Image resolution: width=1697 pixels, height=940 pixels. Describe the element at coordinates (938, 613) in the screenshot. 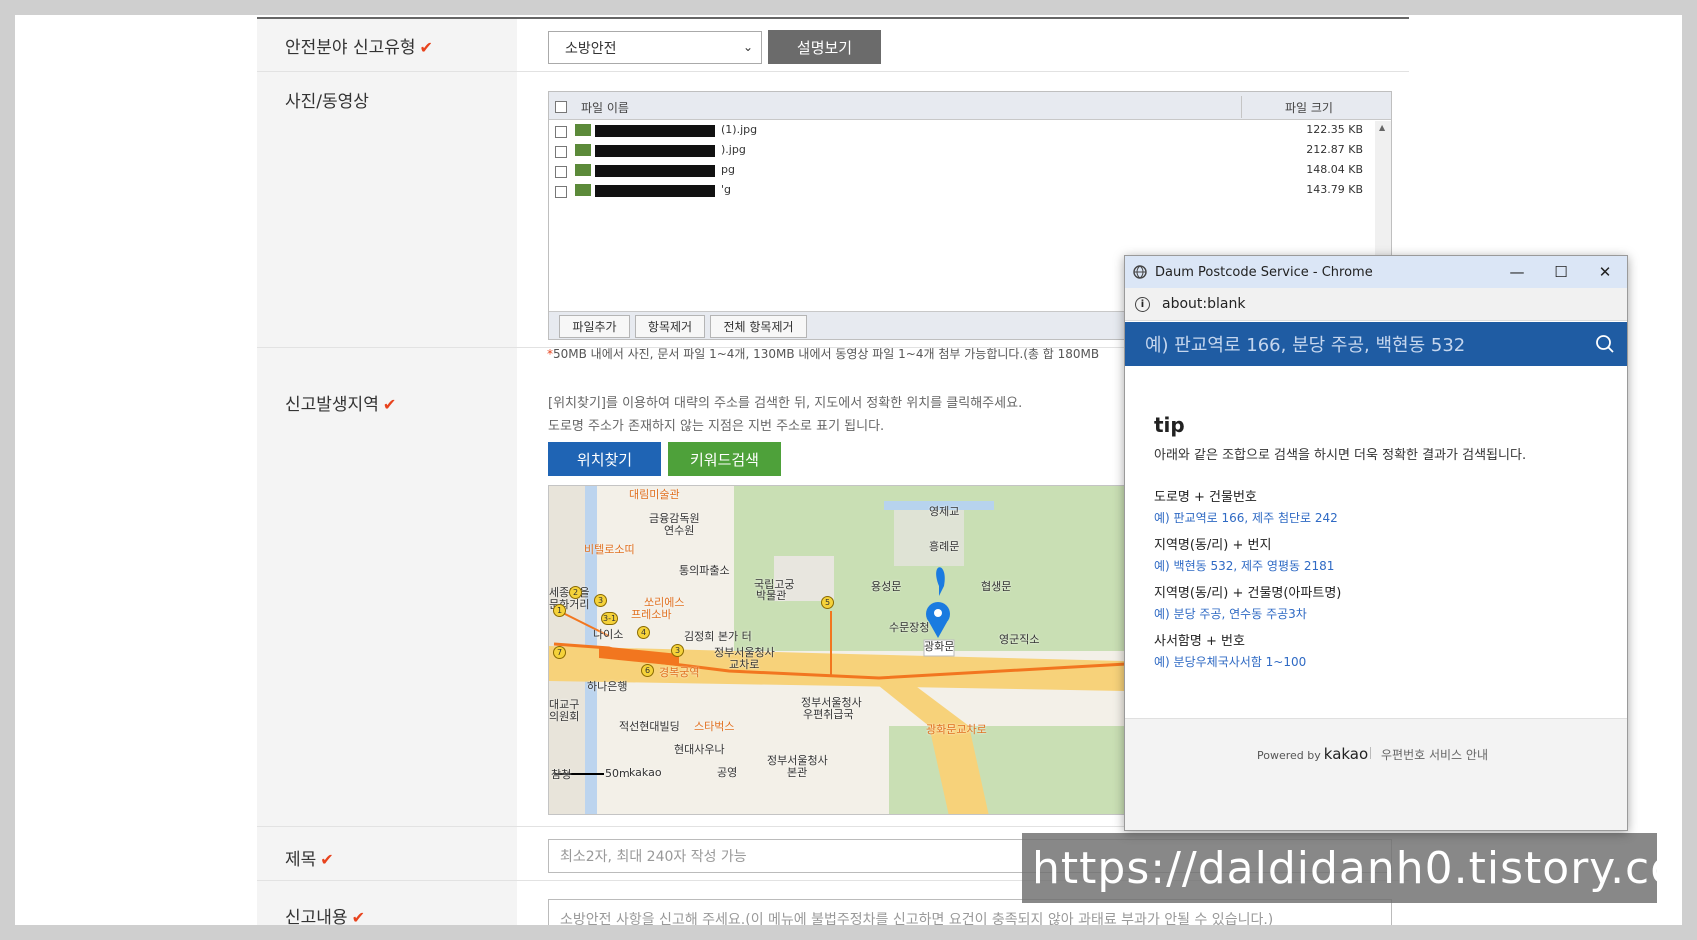

I see `pin-center` at that location.